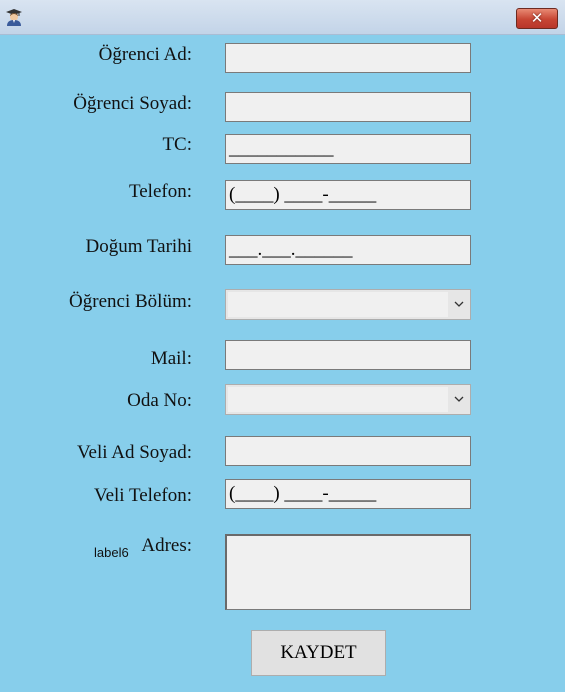 Image resolution: width=565 pixels, height=692 pixels. Describe the element at coordinates (159, 400) in the screenshot. I see `room-label: Oda No:` at that location.